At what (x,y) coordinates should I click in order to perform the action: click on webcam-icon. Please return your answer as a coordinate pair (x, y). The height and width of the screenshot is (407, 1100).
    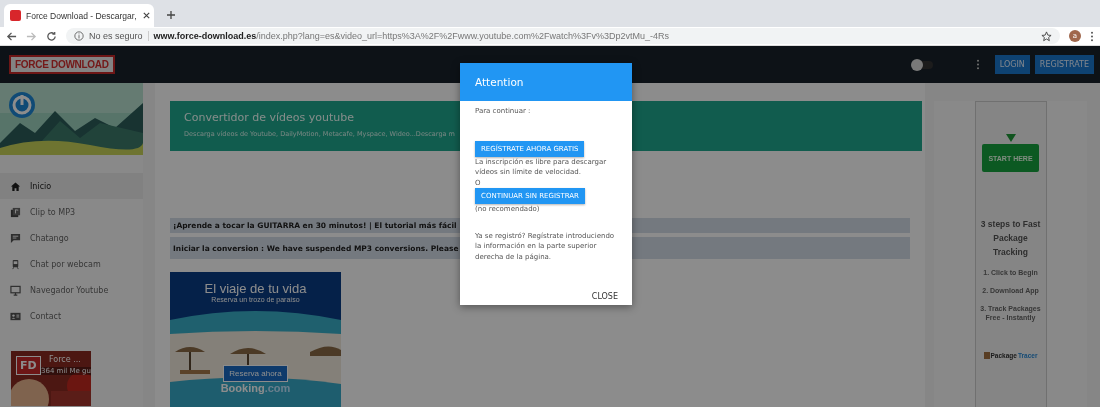
    Looking at the image, I should click on (15, 264).